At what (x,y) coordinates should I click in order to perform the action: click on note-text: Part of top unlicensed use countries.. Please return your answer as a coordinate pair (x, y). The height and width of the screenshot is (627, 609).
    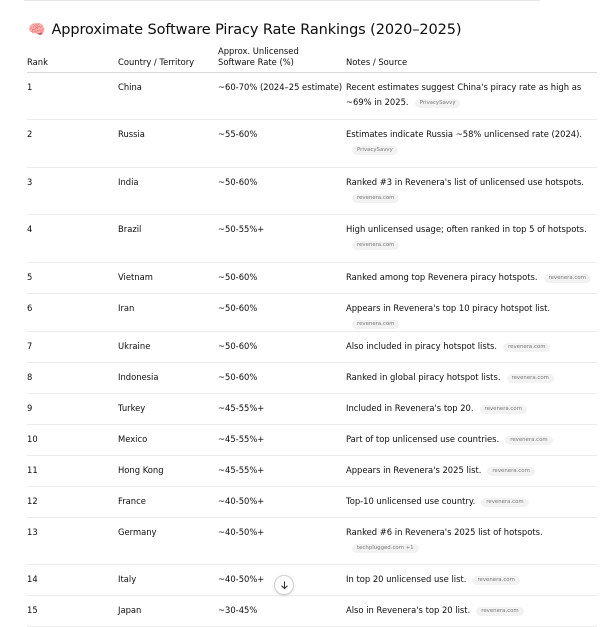
    Looking at the image, I should click on (423, 439).